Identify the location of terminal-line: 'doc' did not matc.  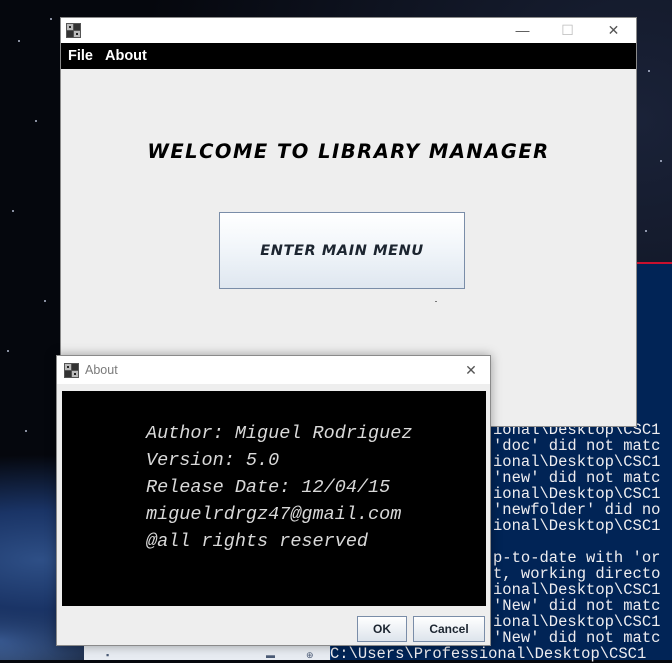
(577, 446).